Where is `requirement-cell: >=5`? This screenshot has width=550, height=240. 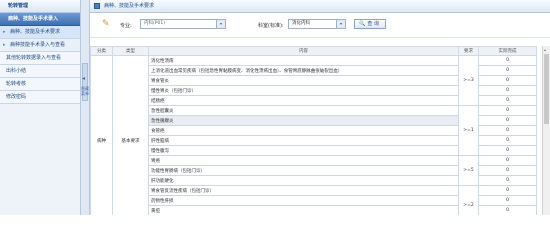 requirement-cell: >=5 is located at coordinates (468, 170).